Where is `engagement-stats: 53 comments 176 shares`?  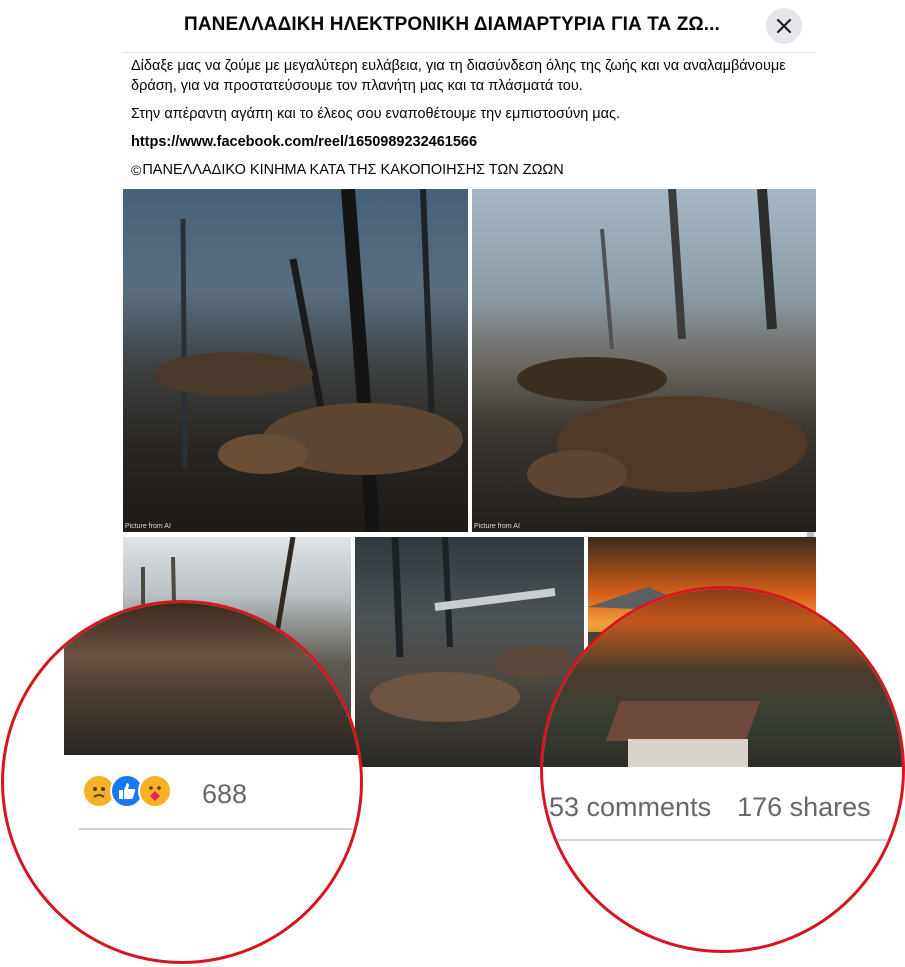
engagement-stats: 53 comments 176 shares is located at coordinates (710, 807).